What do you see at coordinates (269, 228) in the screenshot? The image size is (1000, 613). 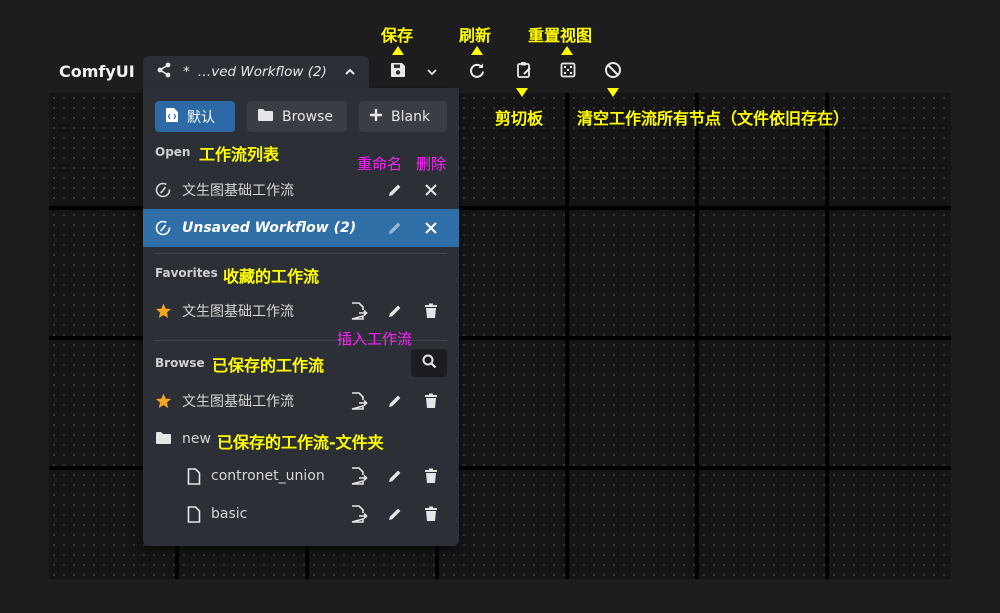 I see `workflow-name: Unsaved Workflow (2)` at bounding box center [269, 228].